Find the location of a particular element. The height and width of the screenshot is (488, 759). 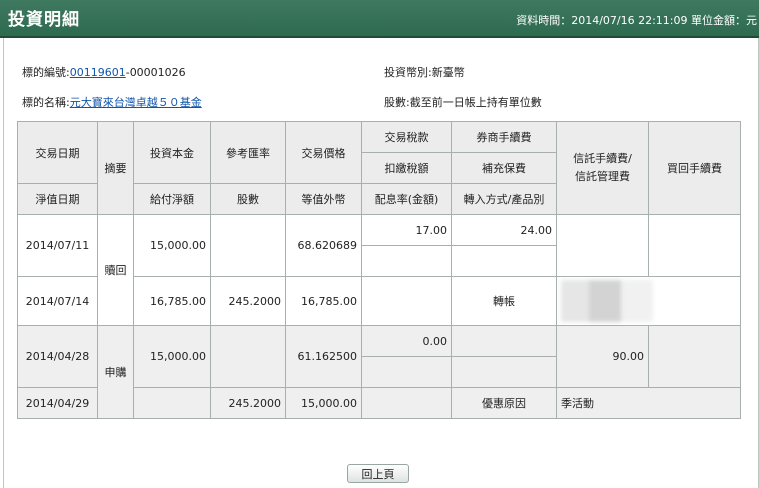

redacted-block is located at coordinates (607, 301).